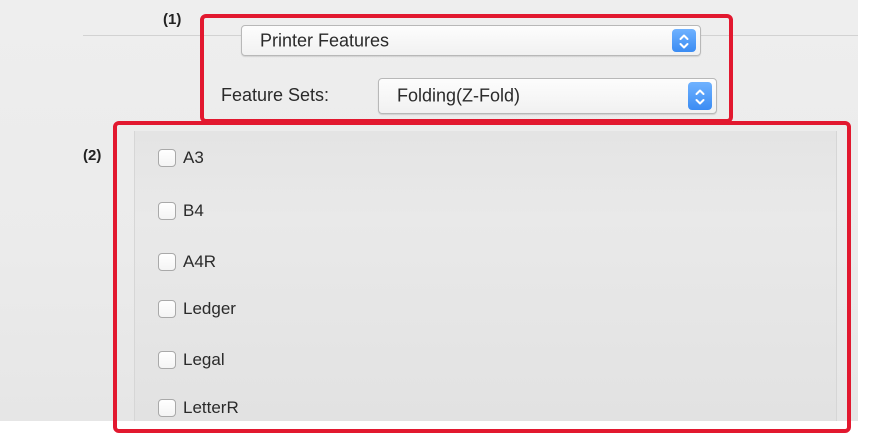 This screenshot has width=869, height=433. Describe the element at coordinates (92, 155) in the screenshot. I see `callout-label-2: (2)` at that location.